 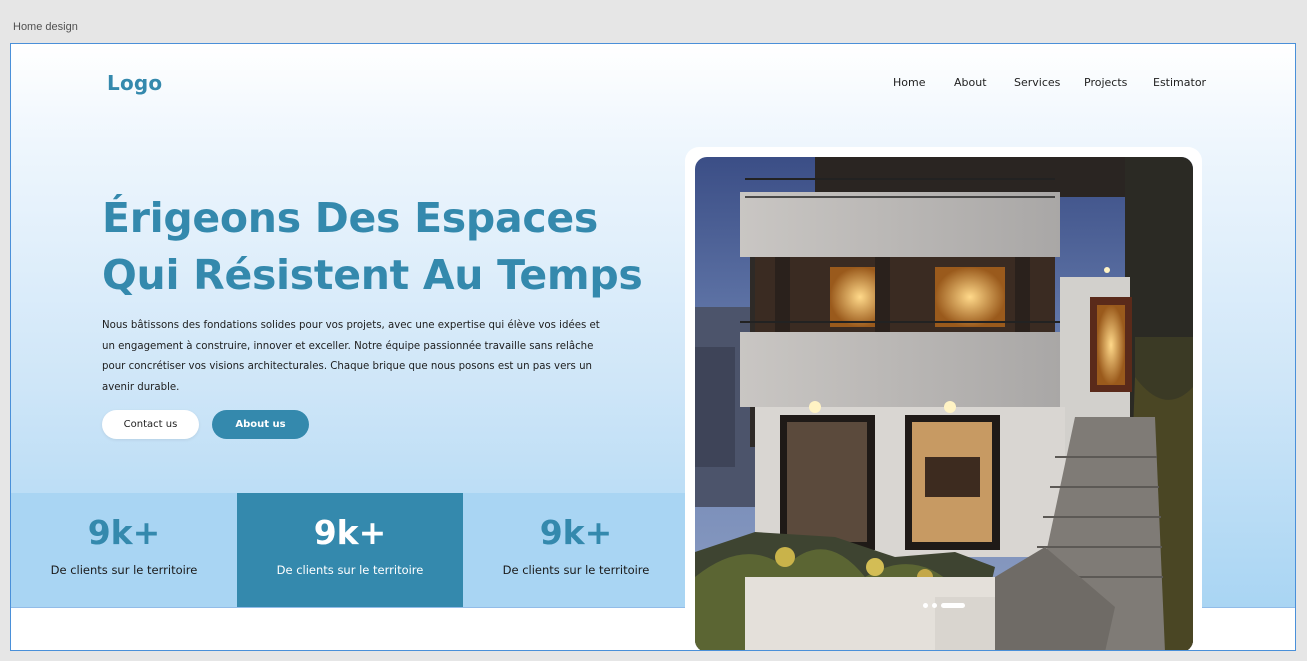 I want to click on nav-item-about: About, so click(x=970, y=82).